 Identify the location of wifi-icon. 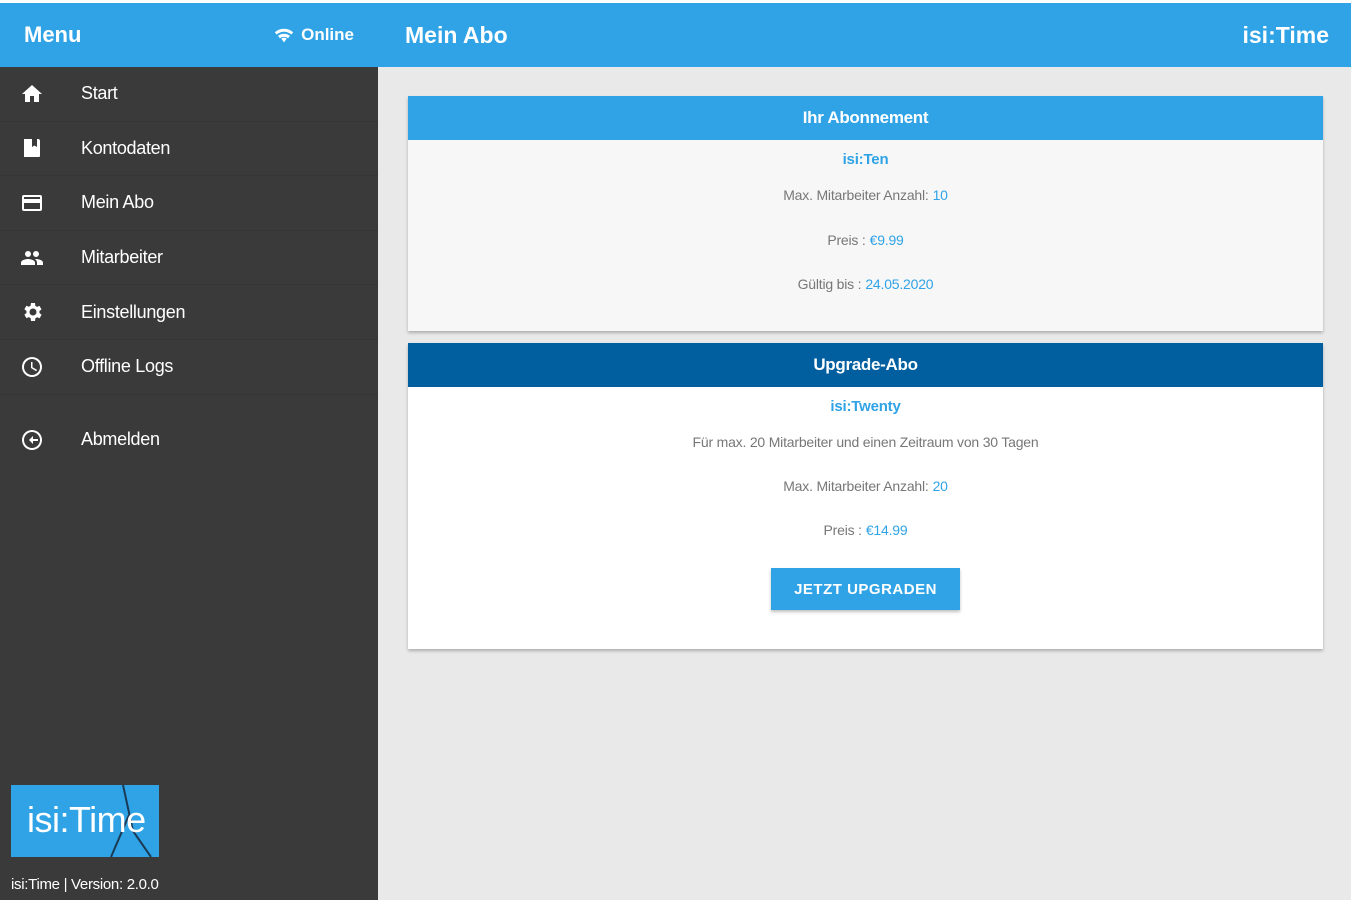
(284, 35).